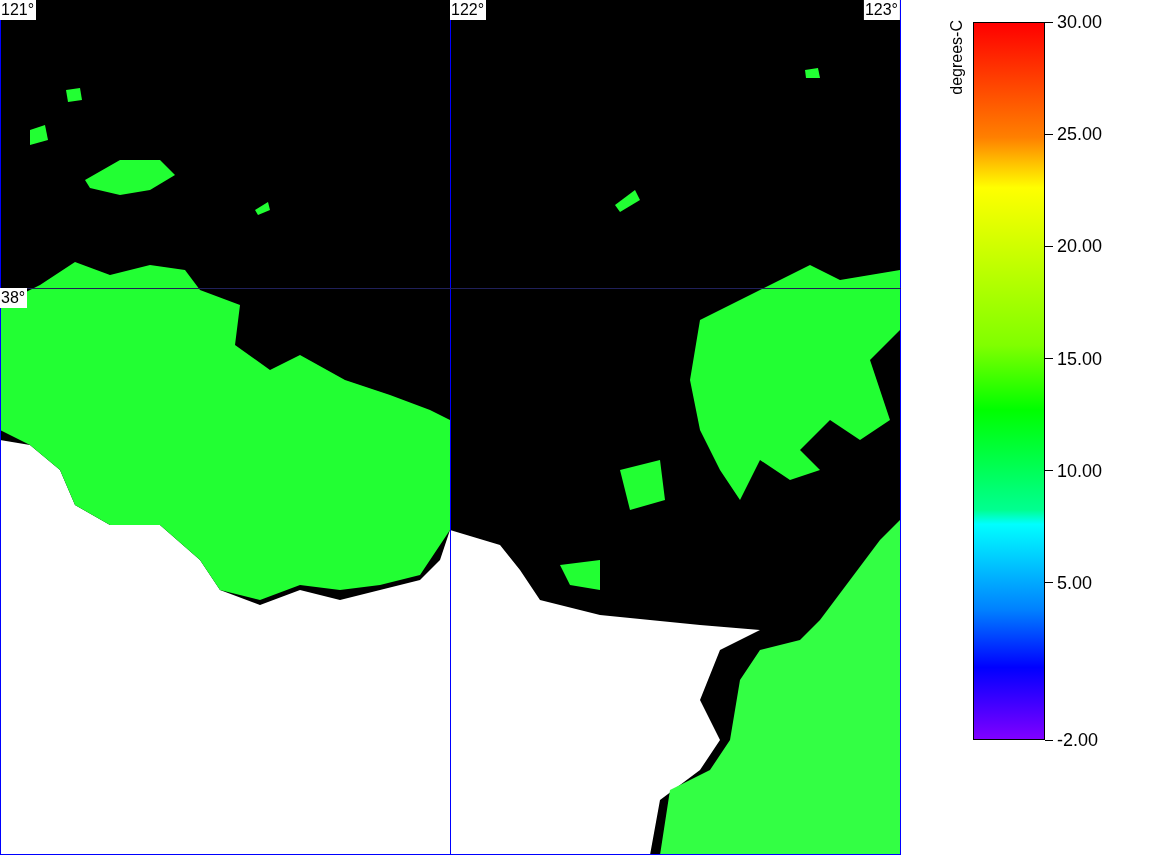 The height and width of the screenshot is (855, 1166). What do you see at coordinates (1075, 582) in the screenshot?
I see `tick-label: 5.00` at bounding box center [1075, 582].